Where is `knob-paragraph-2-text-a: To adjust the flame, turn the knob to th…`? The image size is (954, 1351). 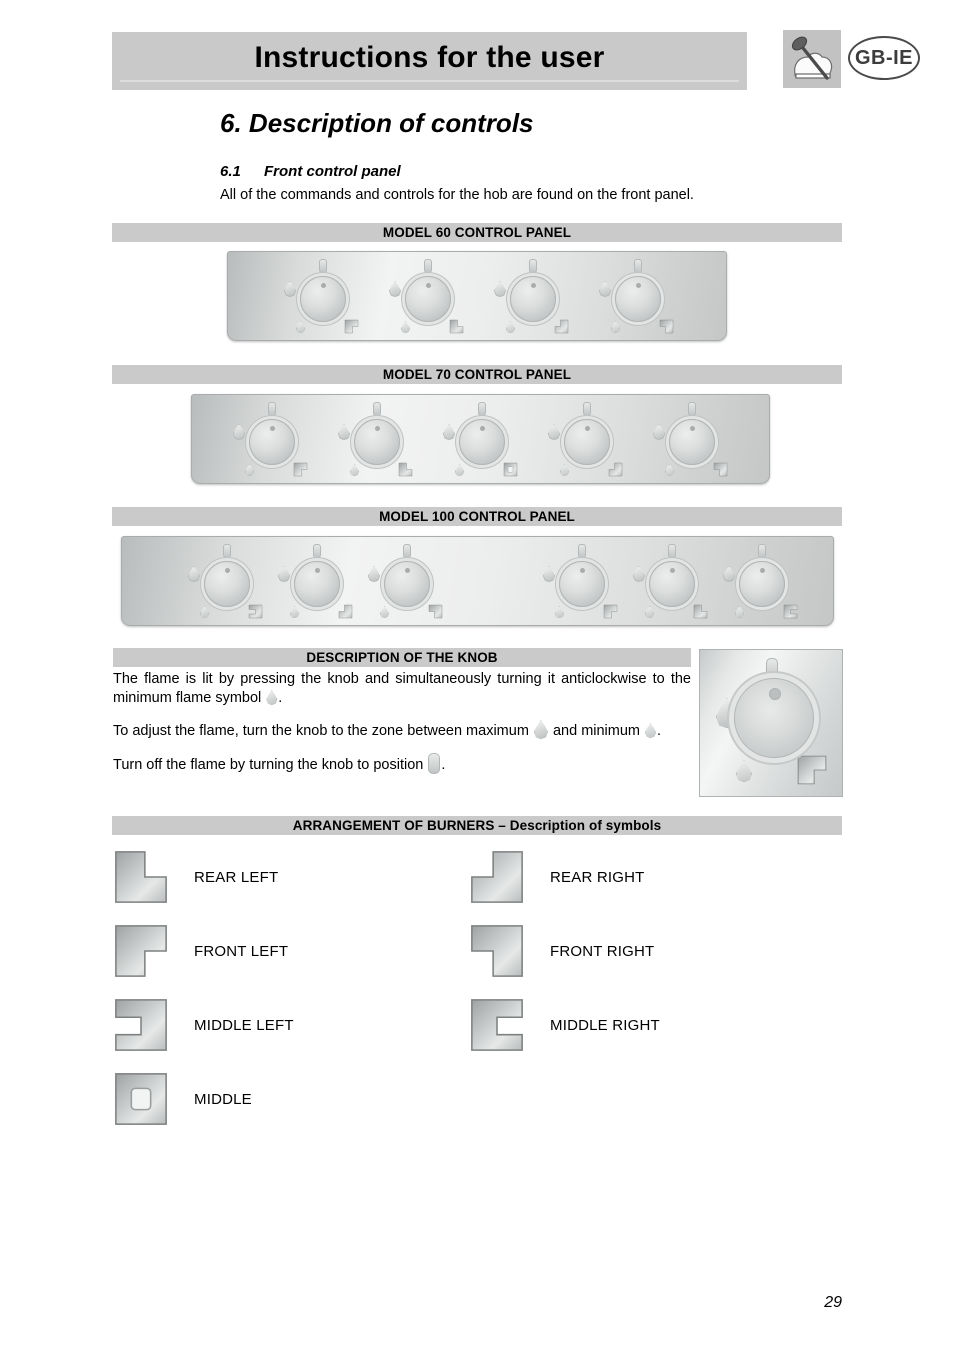 knob-paragraph-2-text-a: To adjust the flame, turn the knob to th… is located at coordinates (321, 731).